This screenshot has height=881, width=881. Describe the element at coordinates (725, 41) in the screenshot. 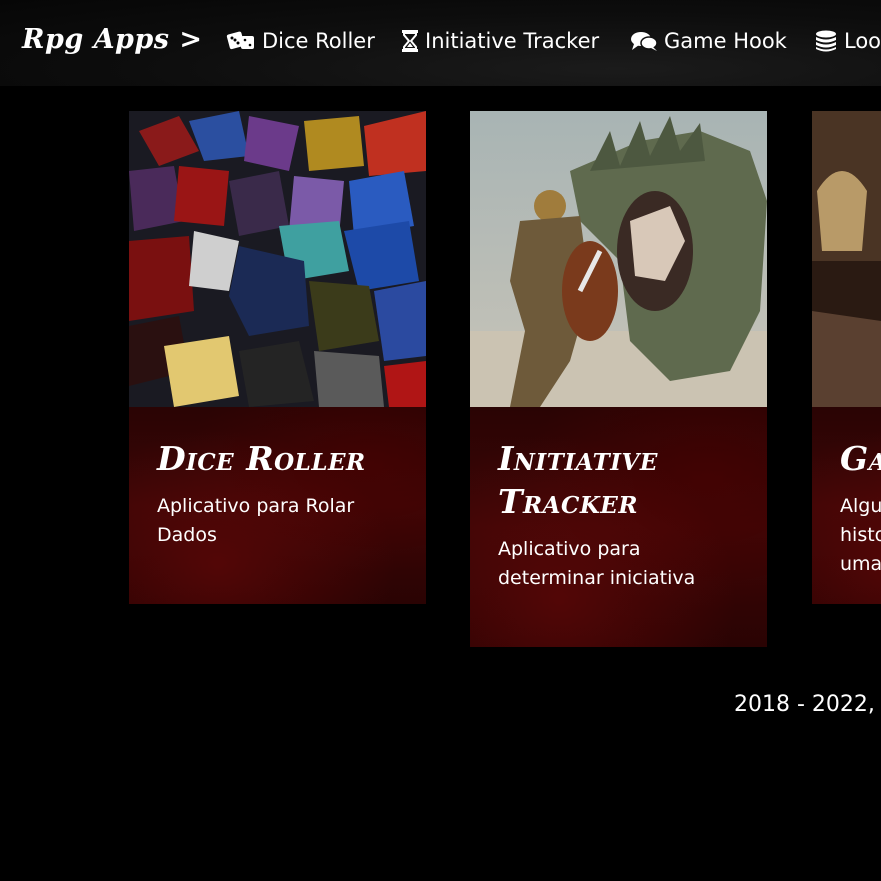

I see `nav-label: Game Hook` at that location.